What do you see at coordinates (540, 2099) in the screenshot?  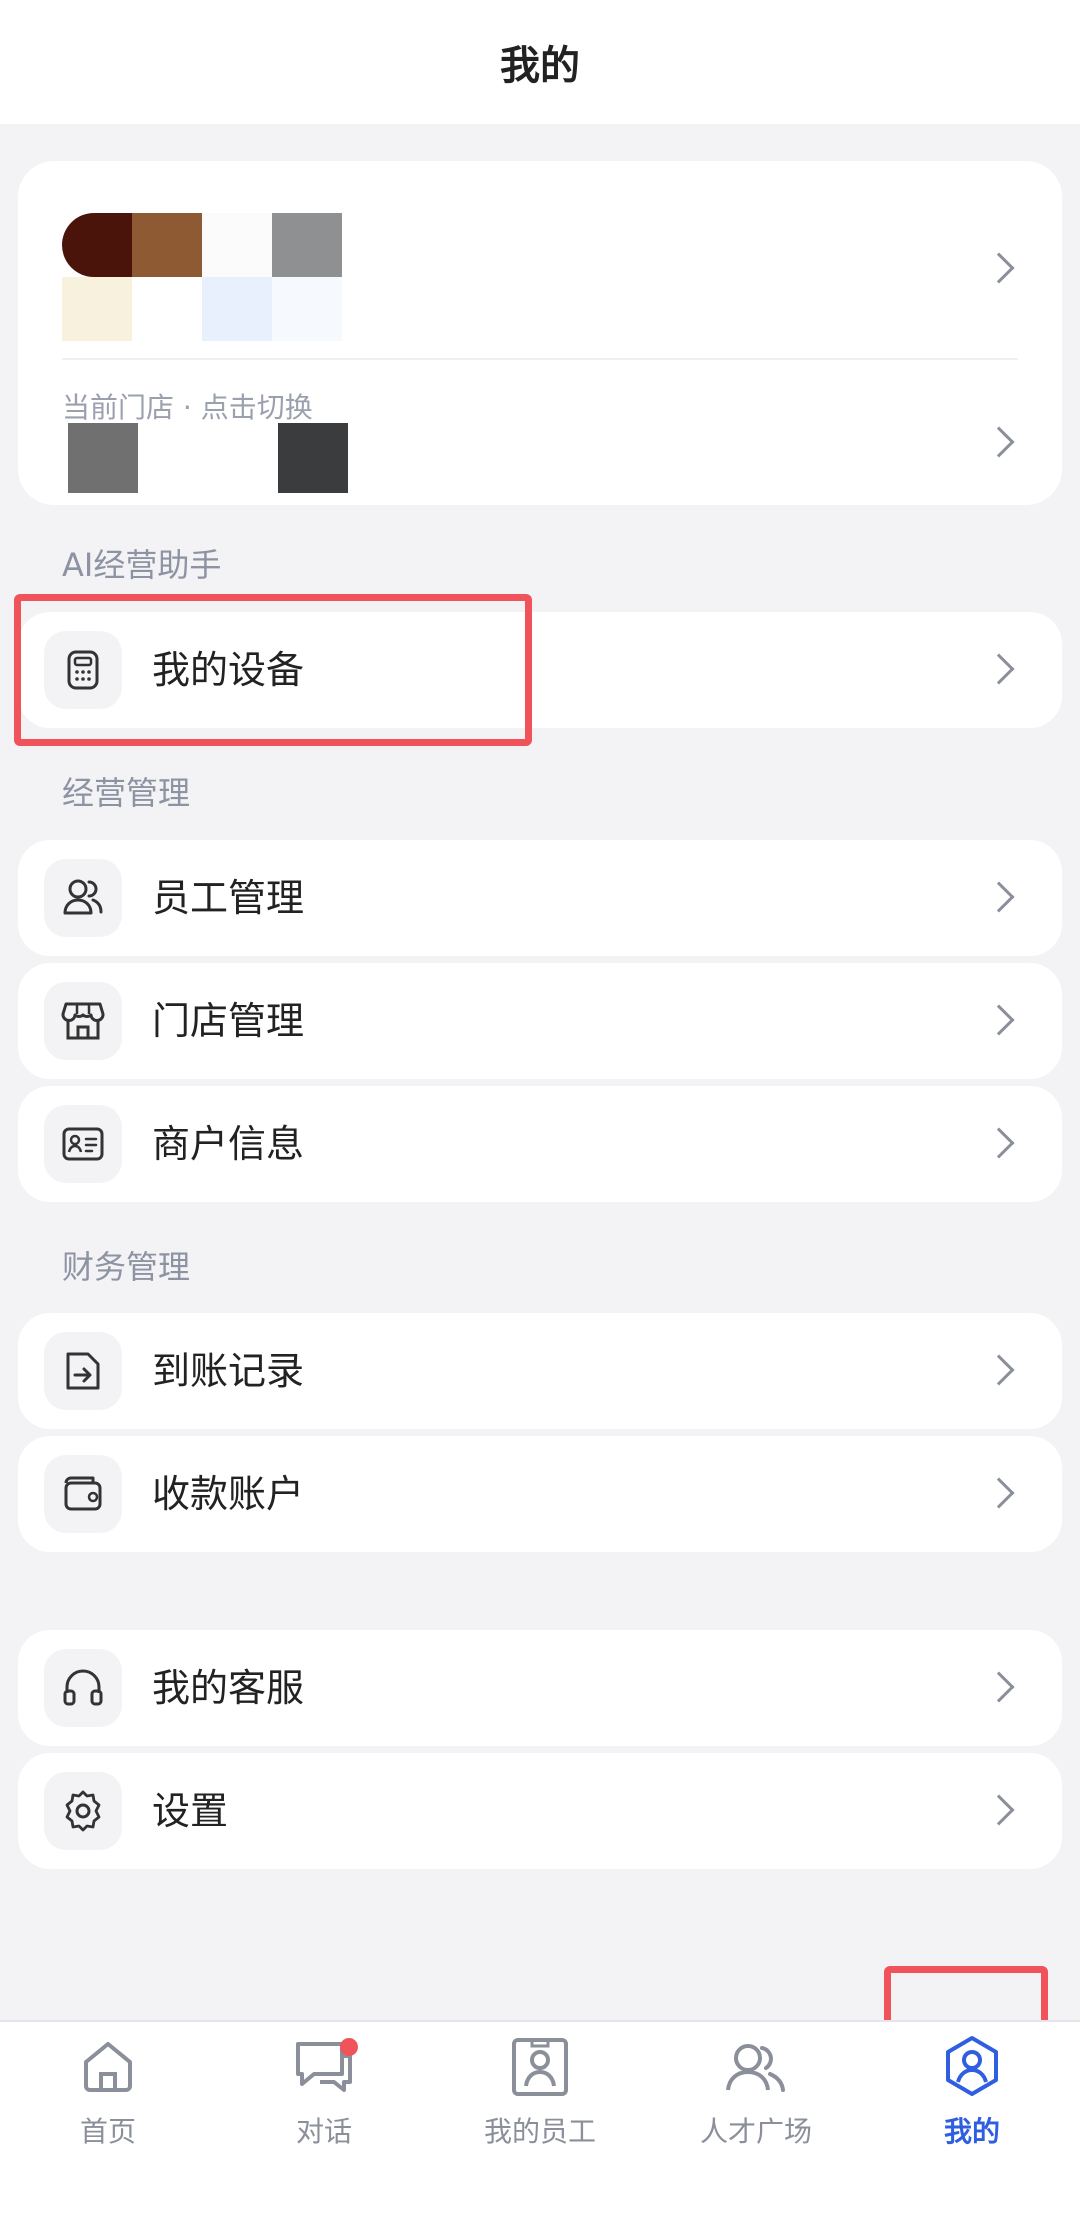 I see `tab-employees: 我的员工` at bounding box center [540, 2099].